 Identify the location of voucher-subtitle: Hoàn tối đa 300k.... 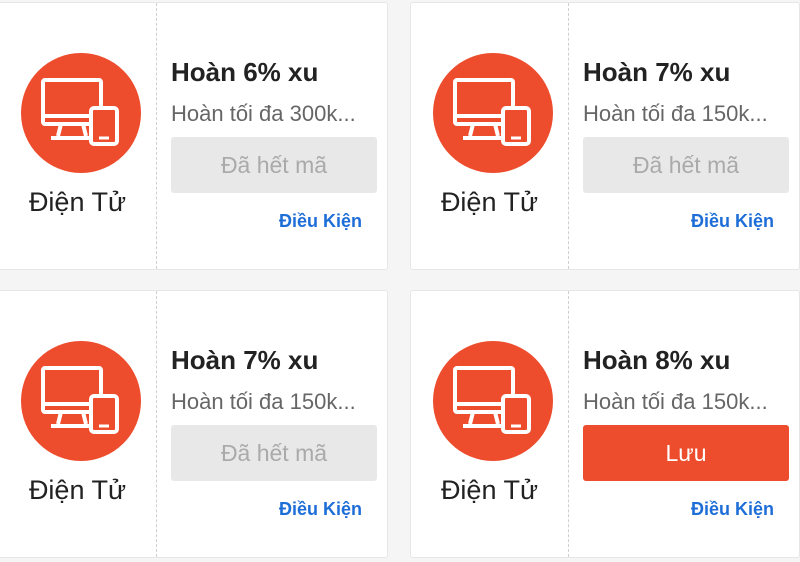
(263, 113).